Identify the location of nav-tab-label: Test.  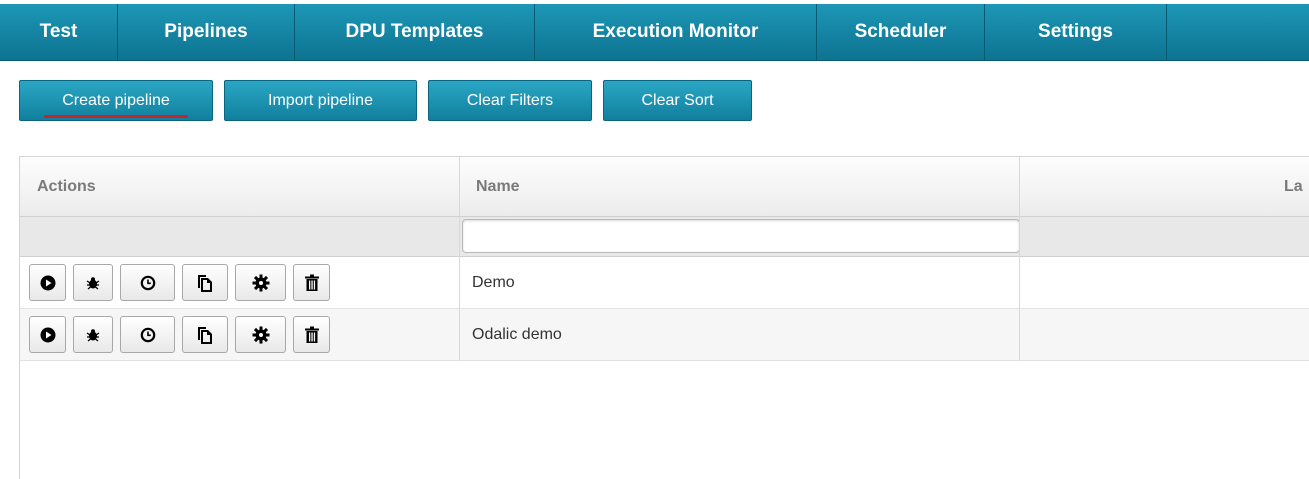
(58, 31).